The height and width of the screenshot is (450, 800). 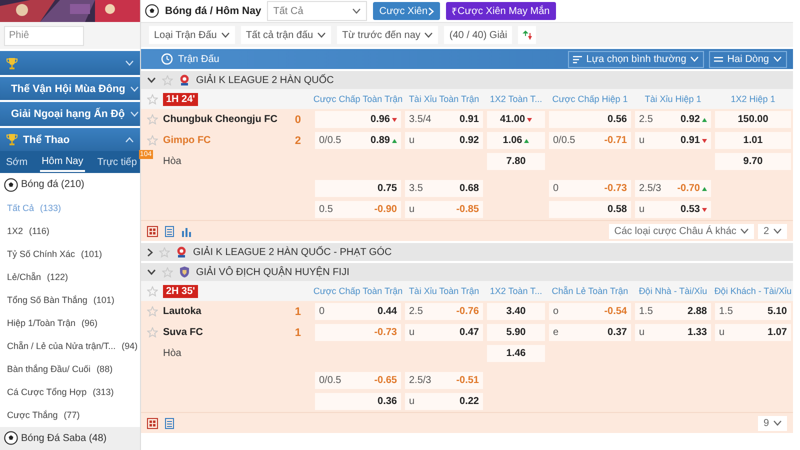 What do you see at coordinates (444, 140) in the screenshot?
I see `odds-cell: u 0.92` at bounding box center [444, 140].